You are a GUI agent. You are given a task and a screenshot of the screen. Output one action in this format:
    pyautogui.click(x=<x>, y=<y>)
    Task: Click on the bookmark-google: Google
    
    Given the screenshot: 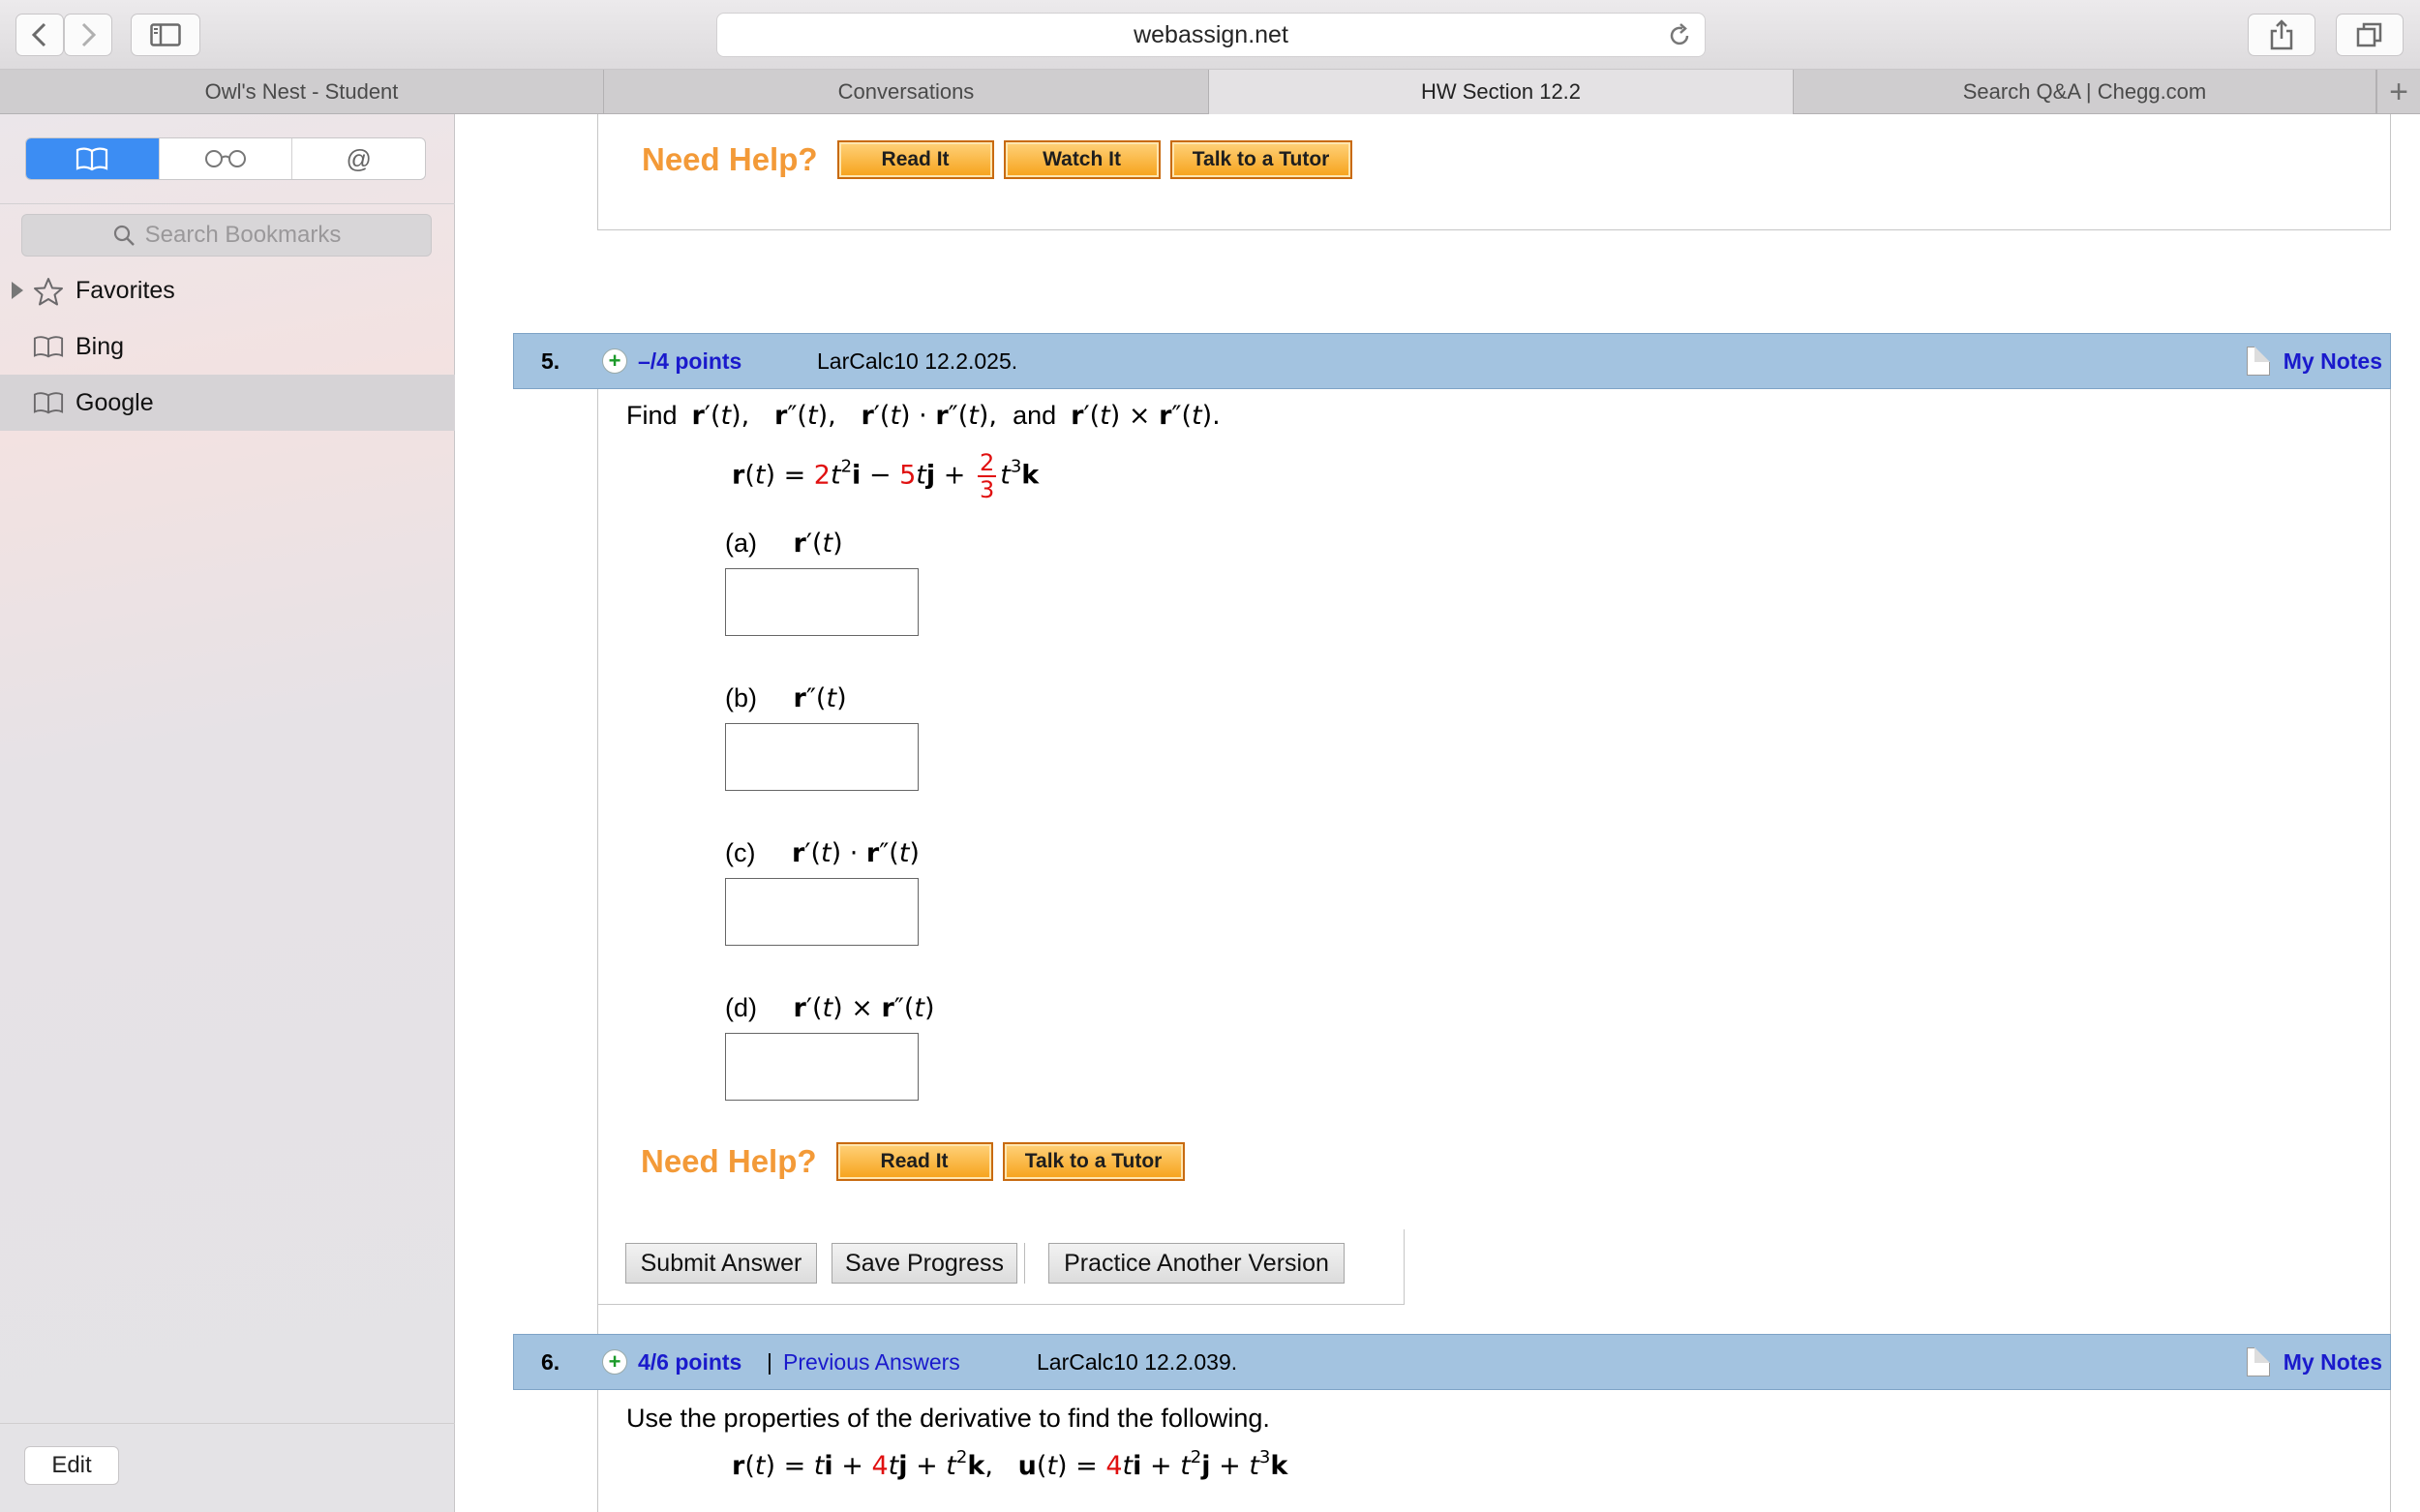 What is the action you would take?
    pyautogui.click(x=227, y=403)
    